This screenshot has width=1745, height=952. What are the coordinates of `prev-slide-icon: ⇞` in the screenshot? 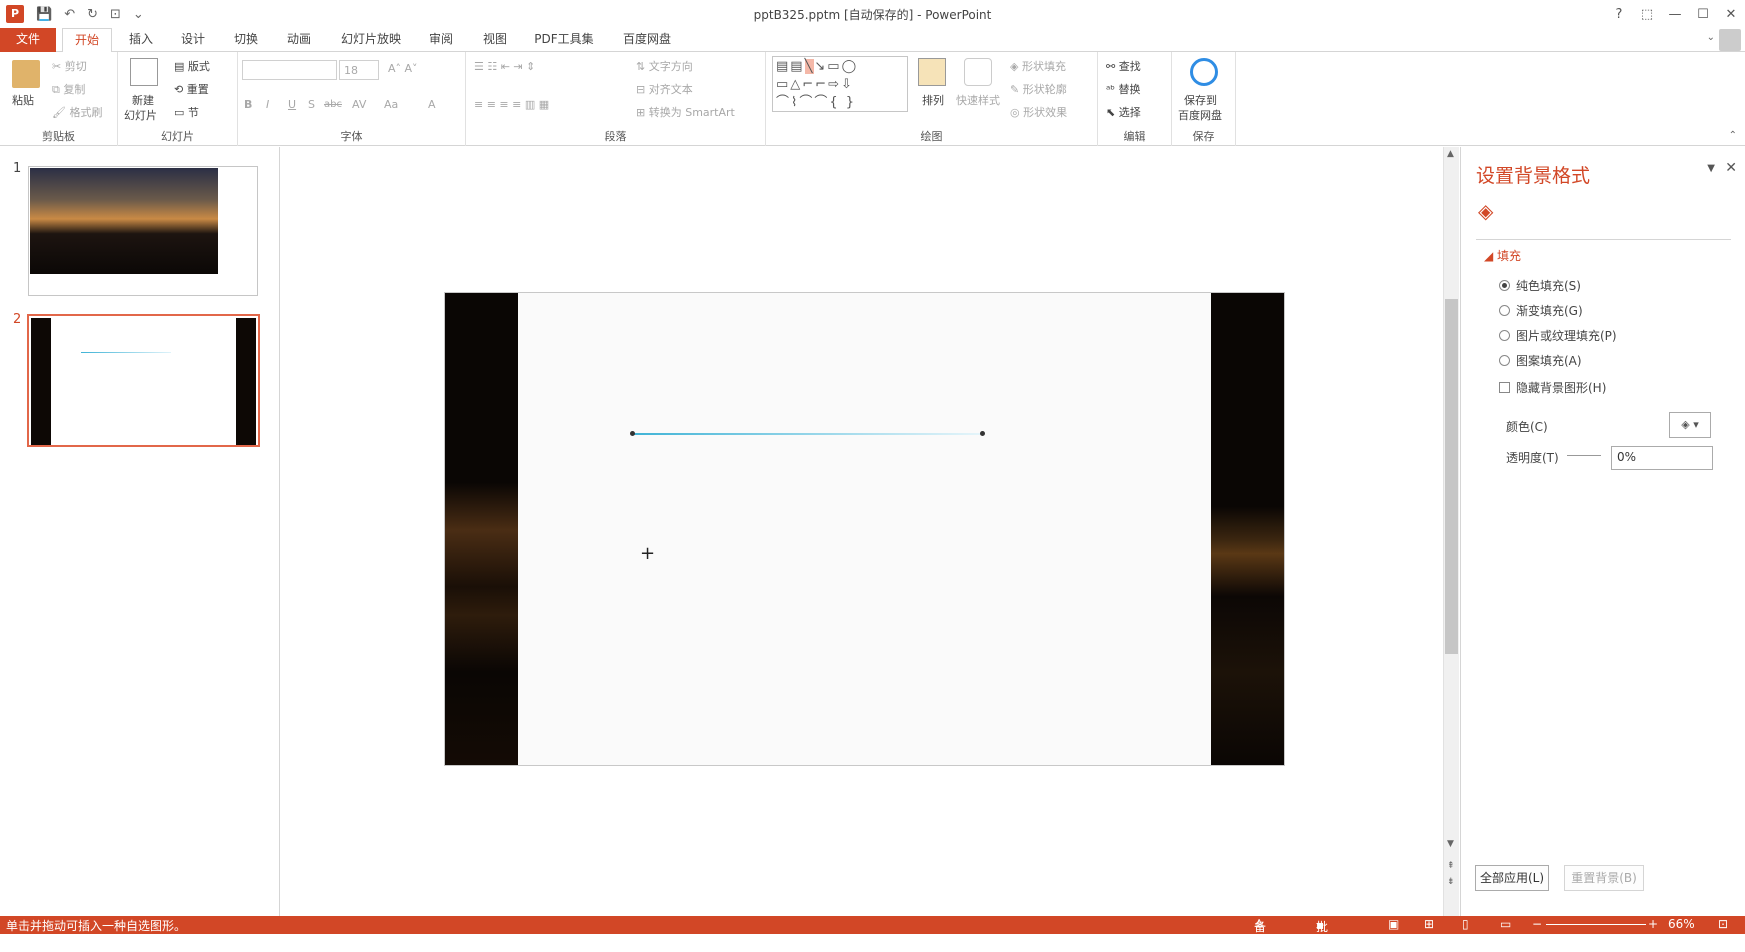 It's located at (1451, 866).